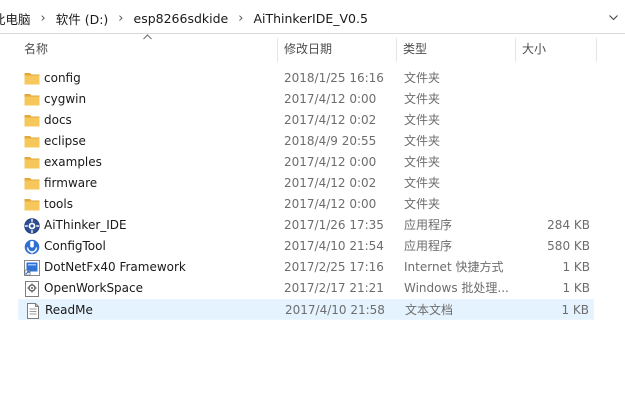 The width and height of the screenshot is (625, 408). Describe the element at coordinates (32, 226) in the screenshot. I see `aithinker-app-icon` at that location.